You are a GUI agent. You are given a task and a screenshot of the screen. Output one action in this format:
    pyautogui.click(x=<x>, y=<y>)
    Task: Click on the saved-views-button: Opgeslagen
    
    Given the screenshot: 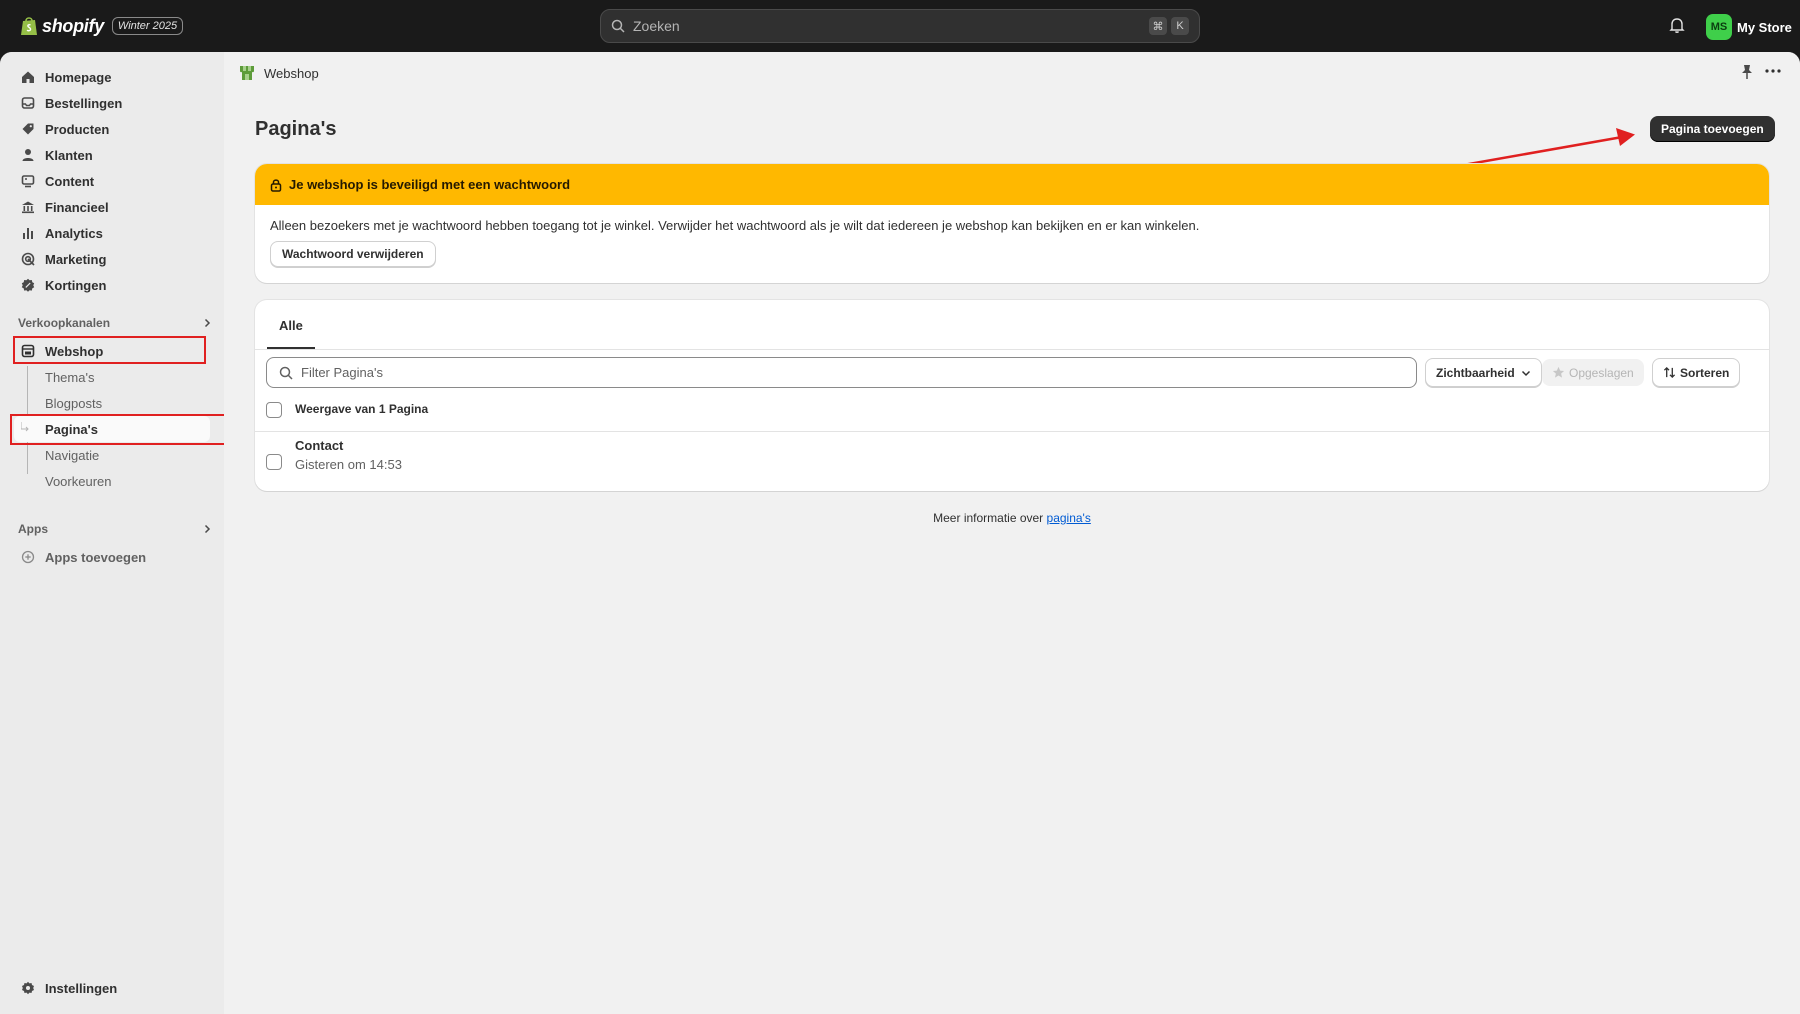 What is the action you would take?
    pyautogui.click(x=1593, y=372)
    